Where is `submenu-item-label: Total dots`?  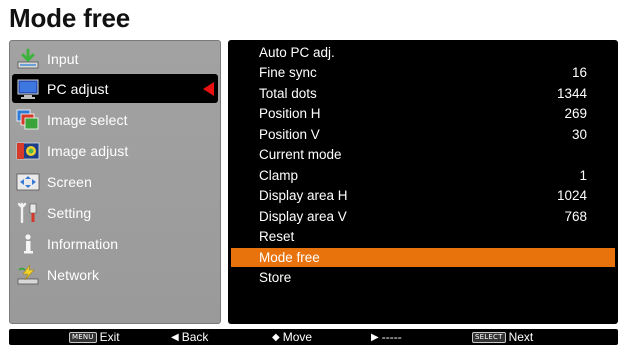 submenu-item-label: Total dots is located at coordinates (288, 93).